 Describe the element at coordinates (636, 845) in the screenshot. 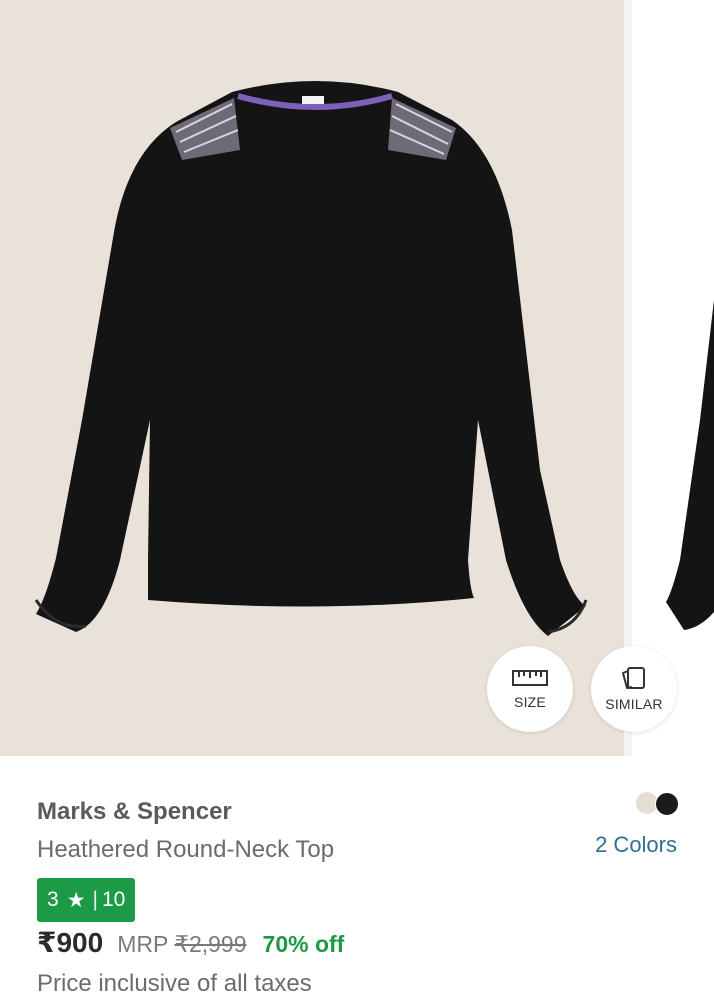

I see `colors-link: 2 Colors` at that location.